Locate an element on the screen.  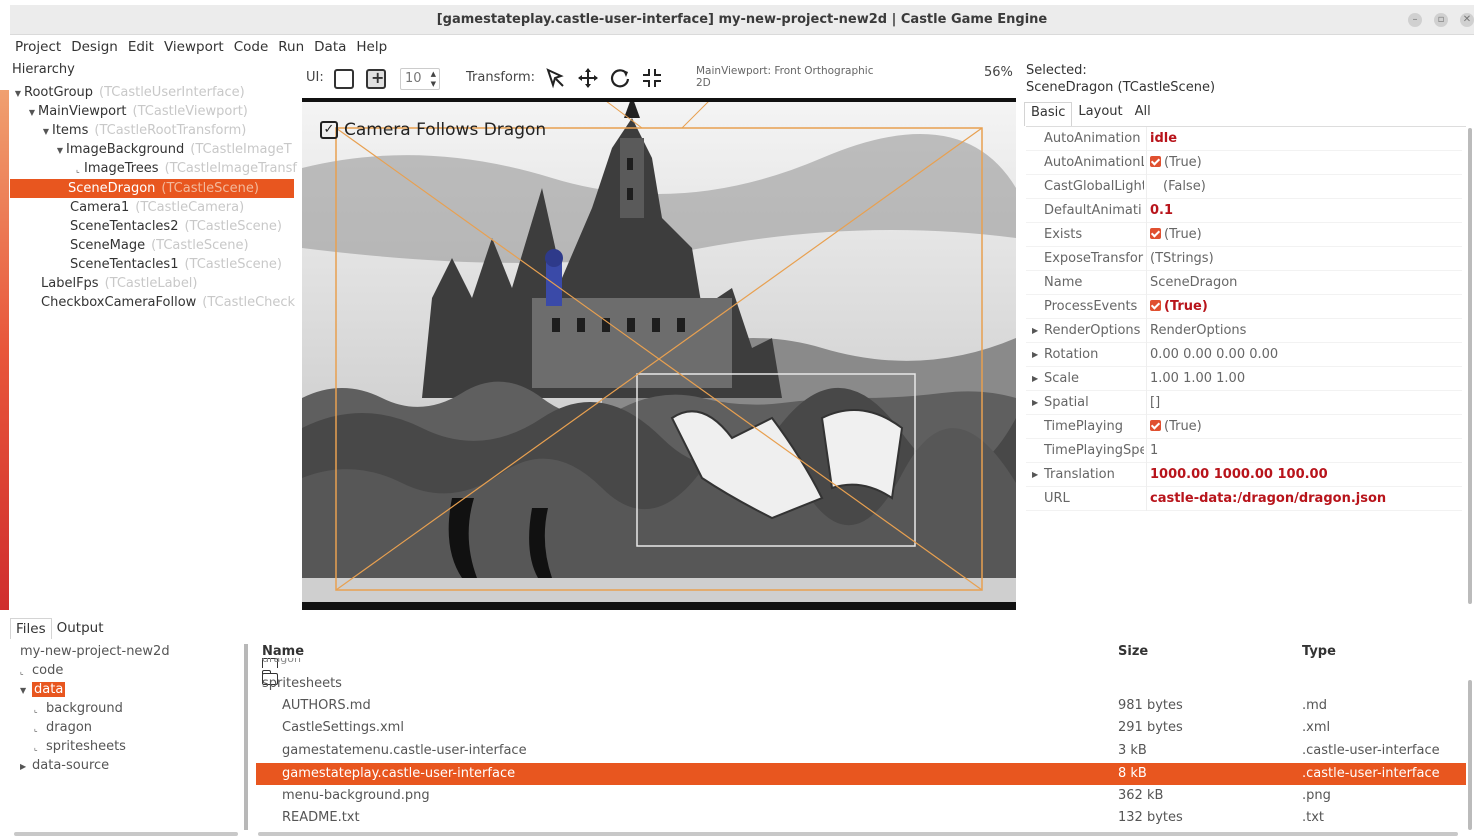
menu-project: Project is located at coordinates (38, 47).